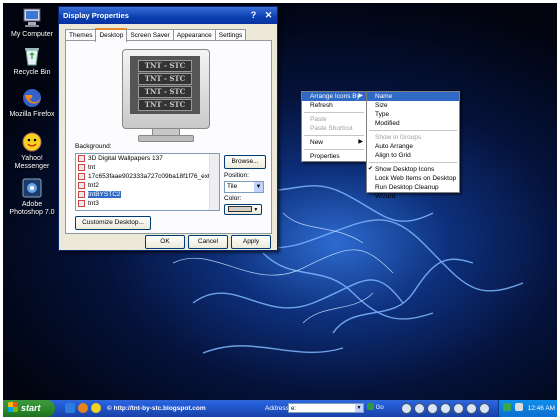 This screenshot has width=560, height=420. What do you see at coordinates (93, 146) in the screenshot?
I see `background-label: Background:` at bounding box center [93, 146].